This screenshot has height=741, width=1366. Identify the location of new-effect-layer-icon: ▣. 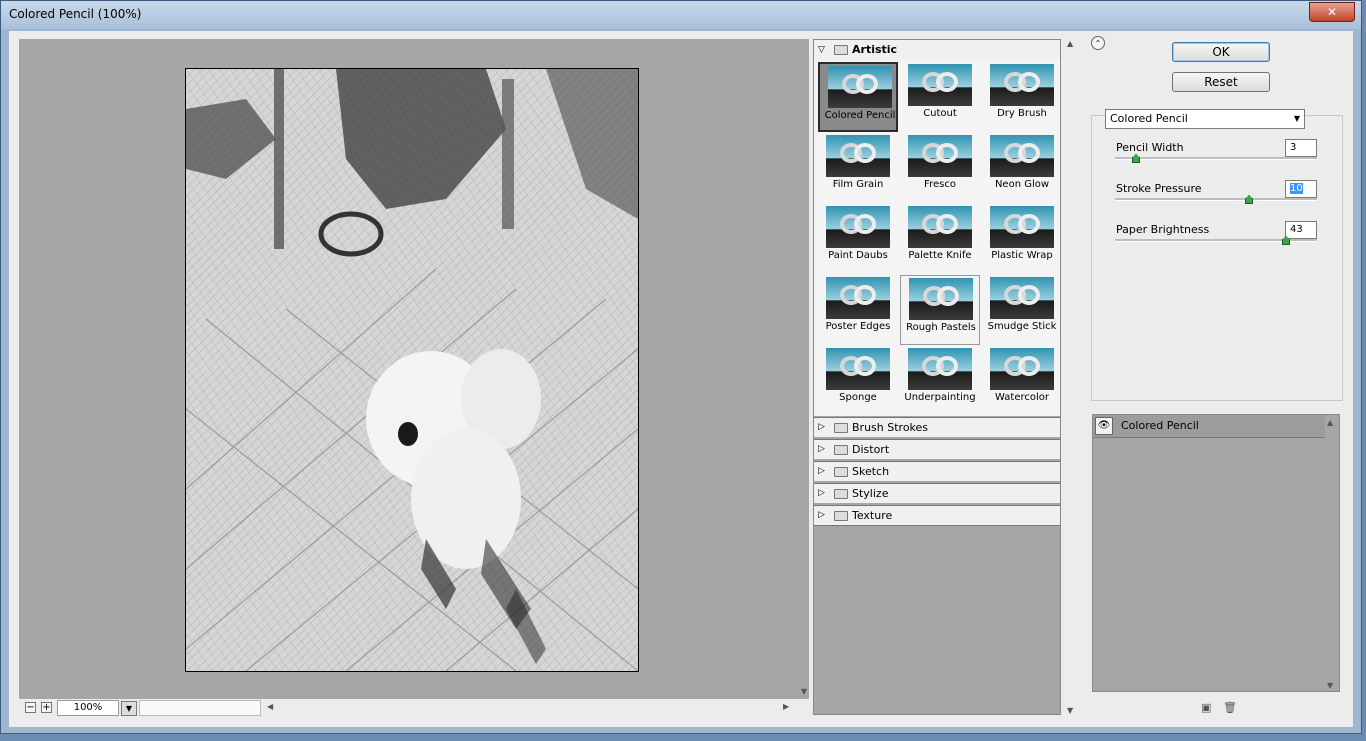
(1206, 707).